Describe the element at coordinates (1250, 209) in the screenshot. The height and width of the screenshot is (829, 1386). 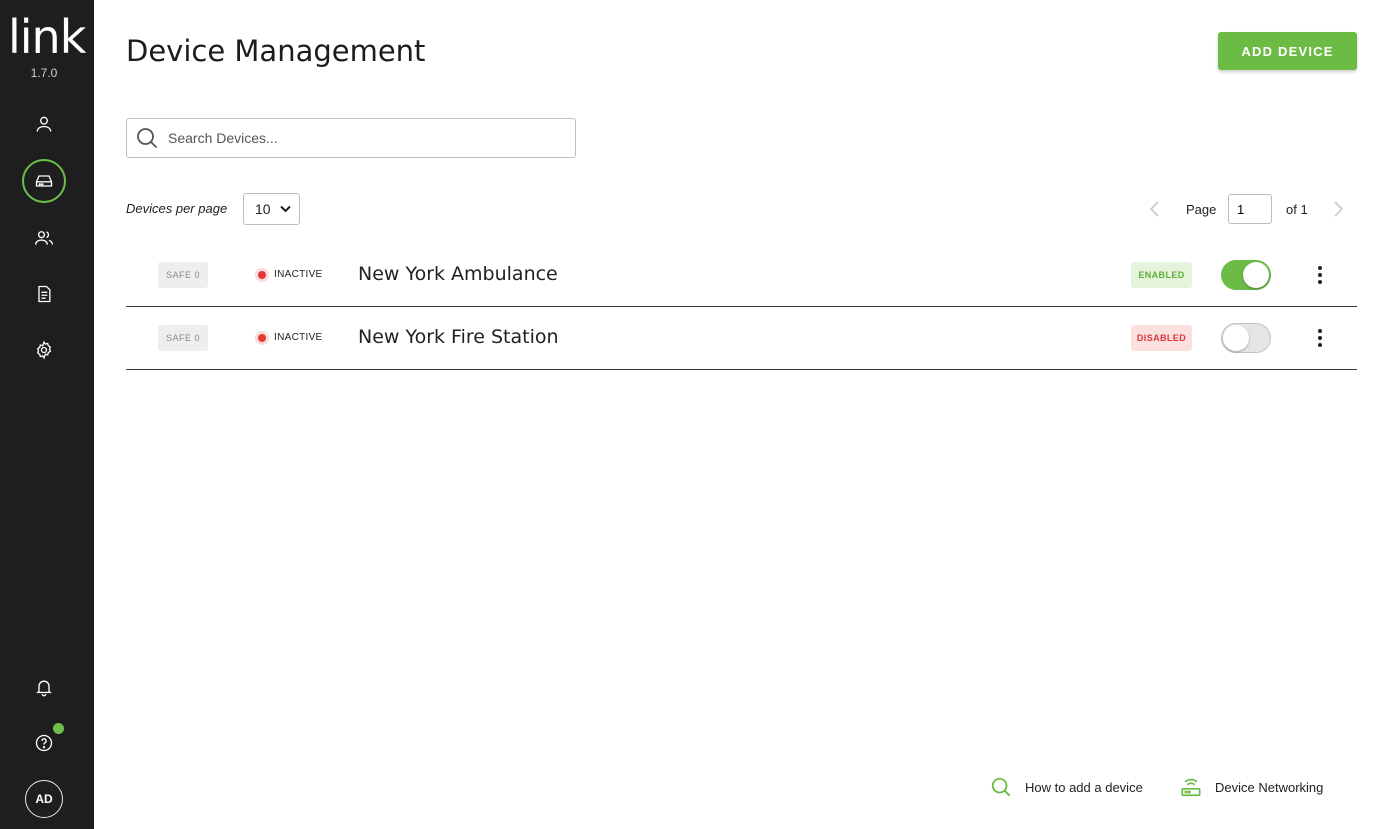
I see `page-number-input` at that location.